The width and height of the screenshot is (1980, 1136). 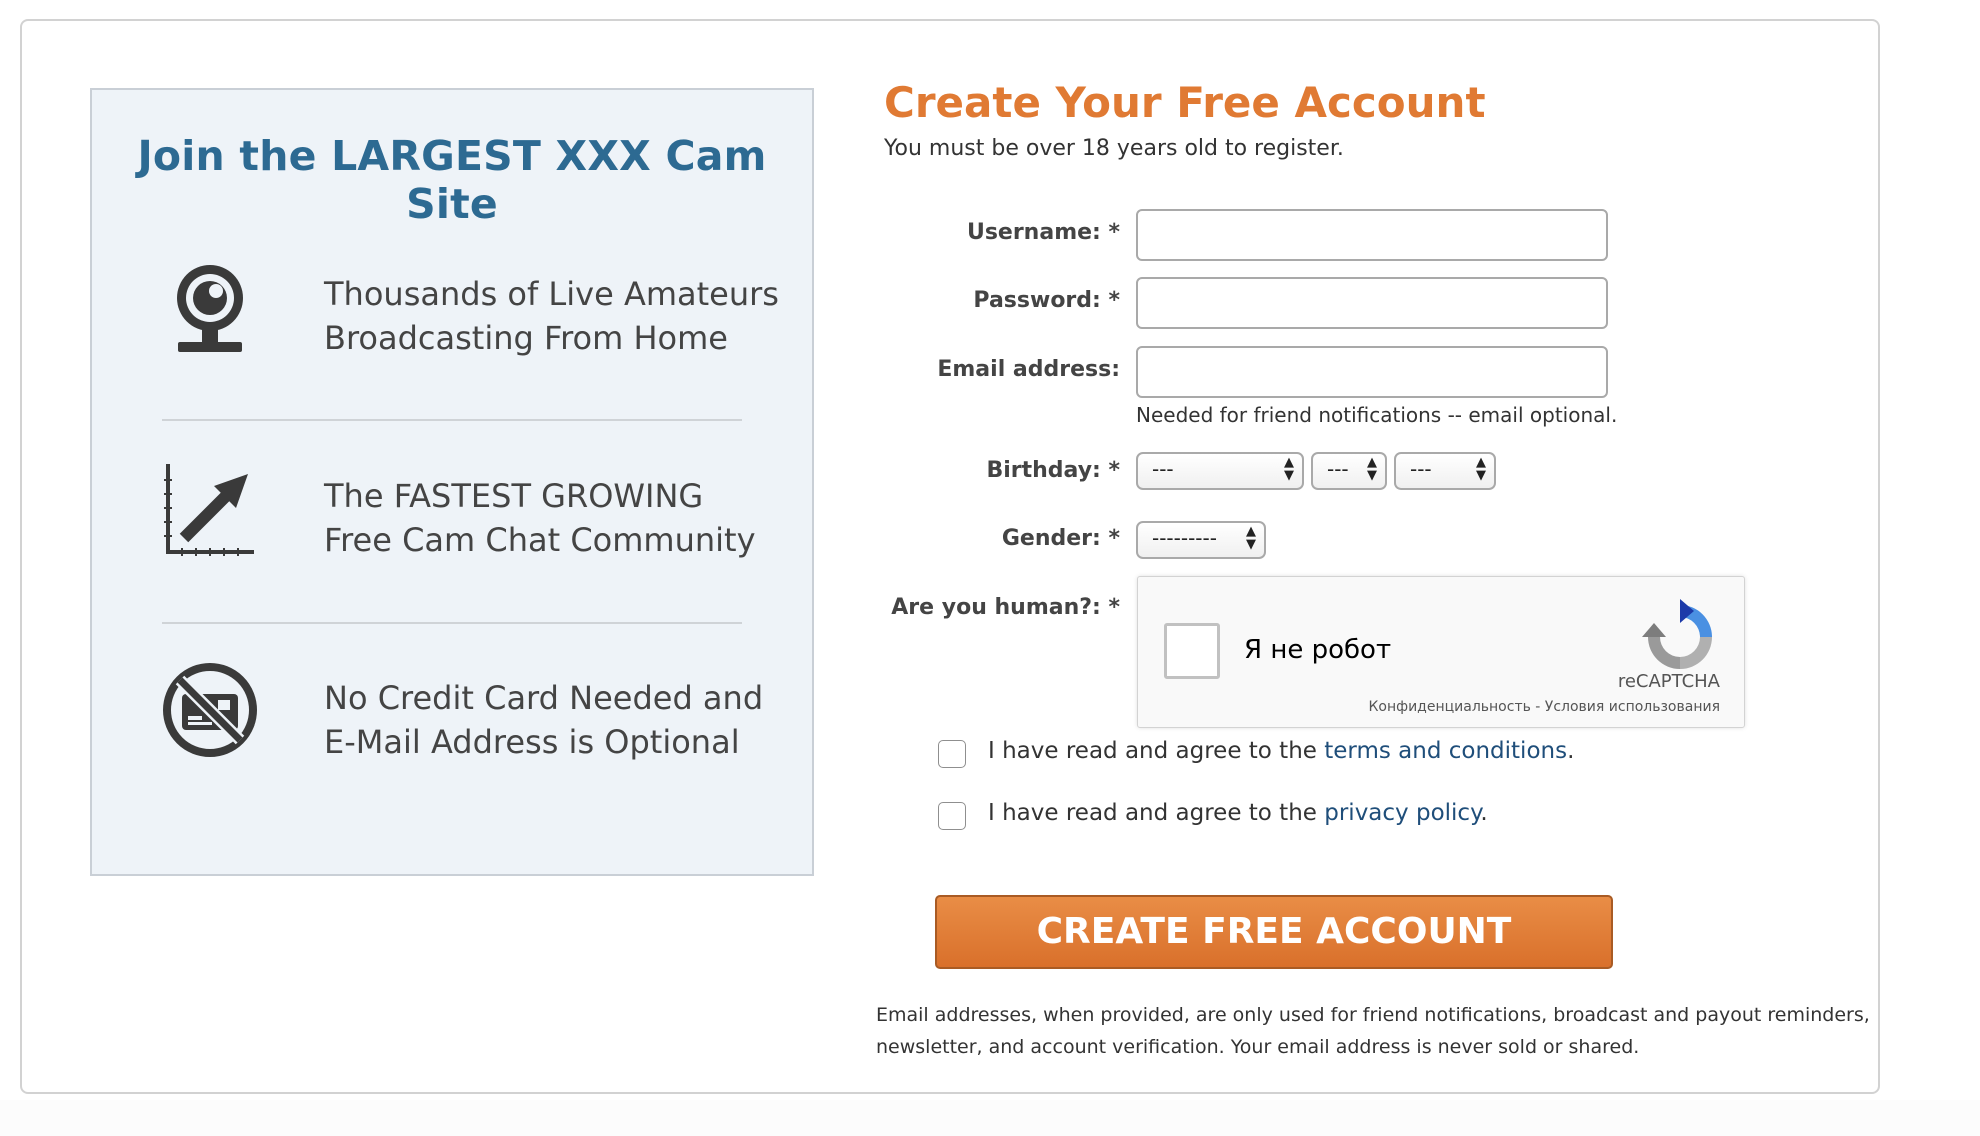 What do you see at coordinates (1220, 471) in the screenshot?
I see `birthday-month-select: --- ▲ ▼` at bounding box center [1220, 471].